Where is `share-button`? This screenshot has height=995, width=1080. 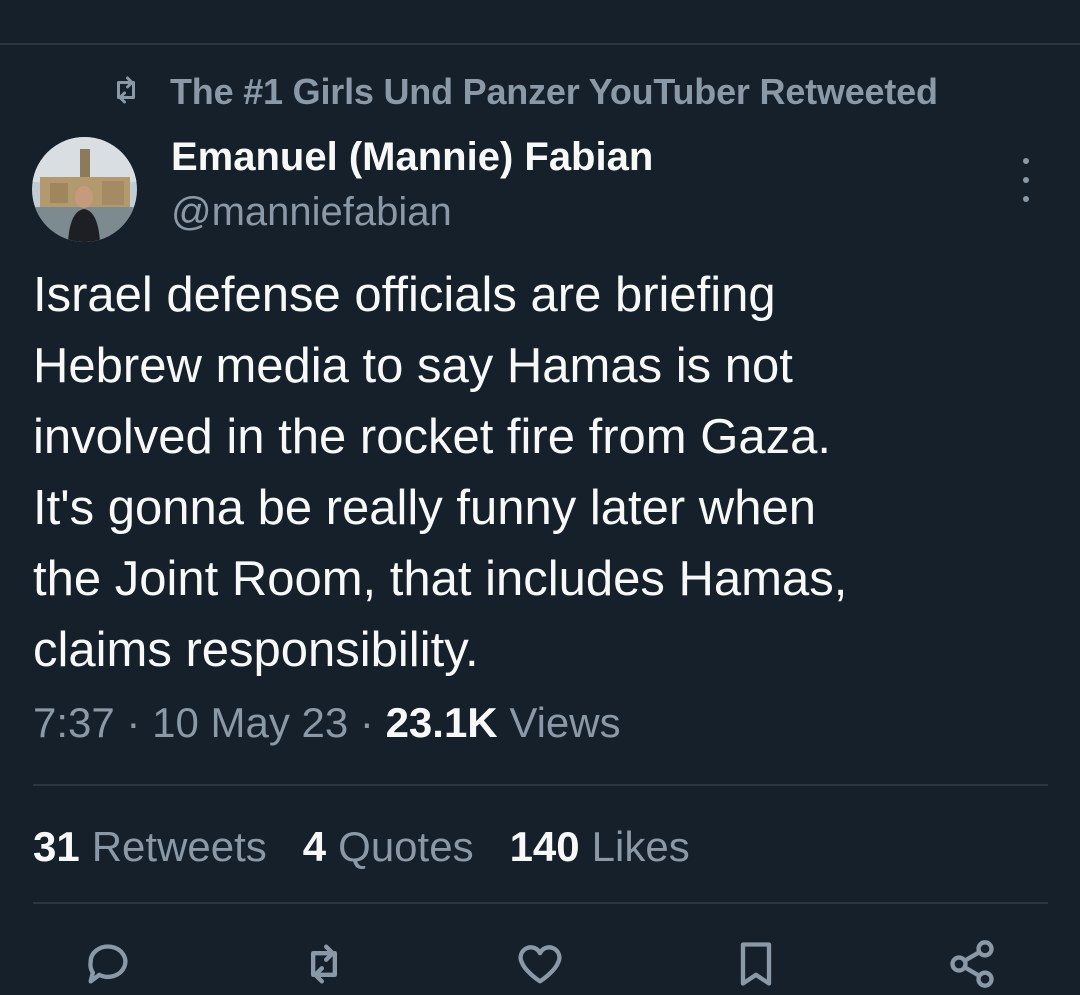 share-button is located at coordinates (972, 964).